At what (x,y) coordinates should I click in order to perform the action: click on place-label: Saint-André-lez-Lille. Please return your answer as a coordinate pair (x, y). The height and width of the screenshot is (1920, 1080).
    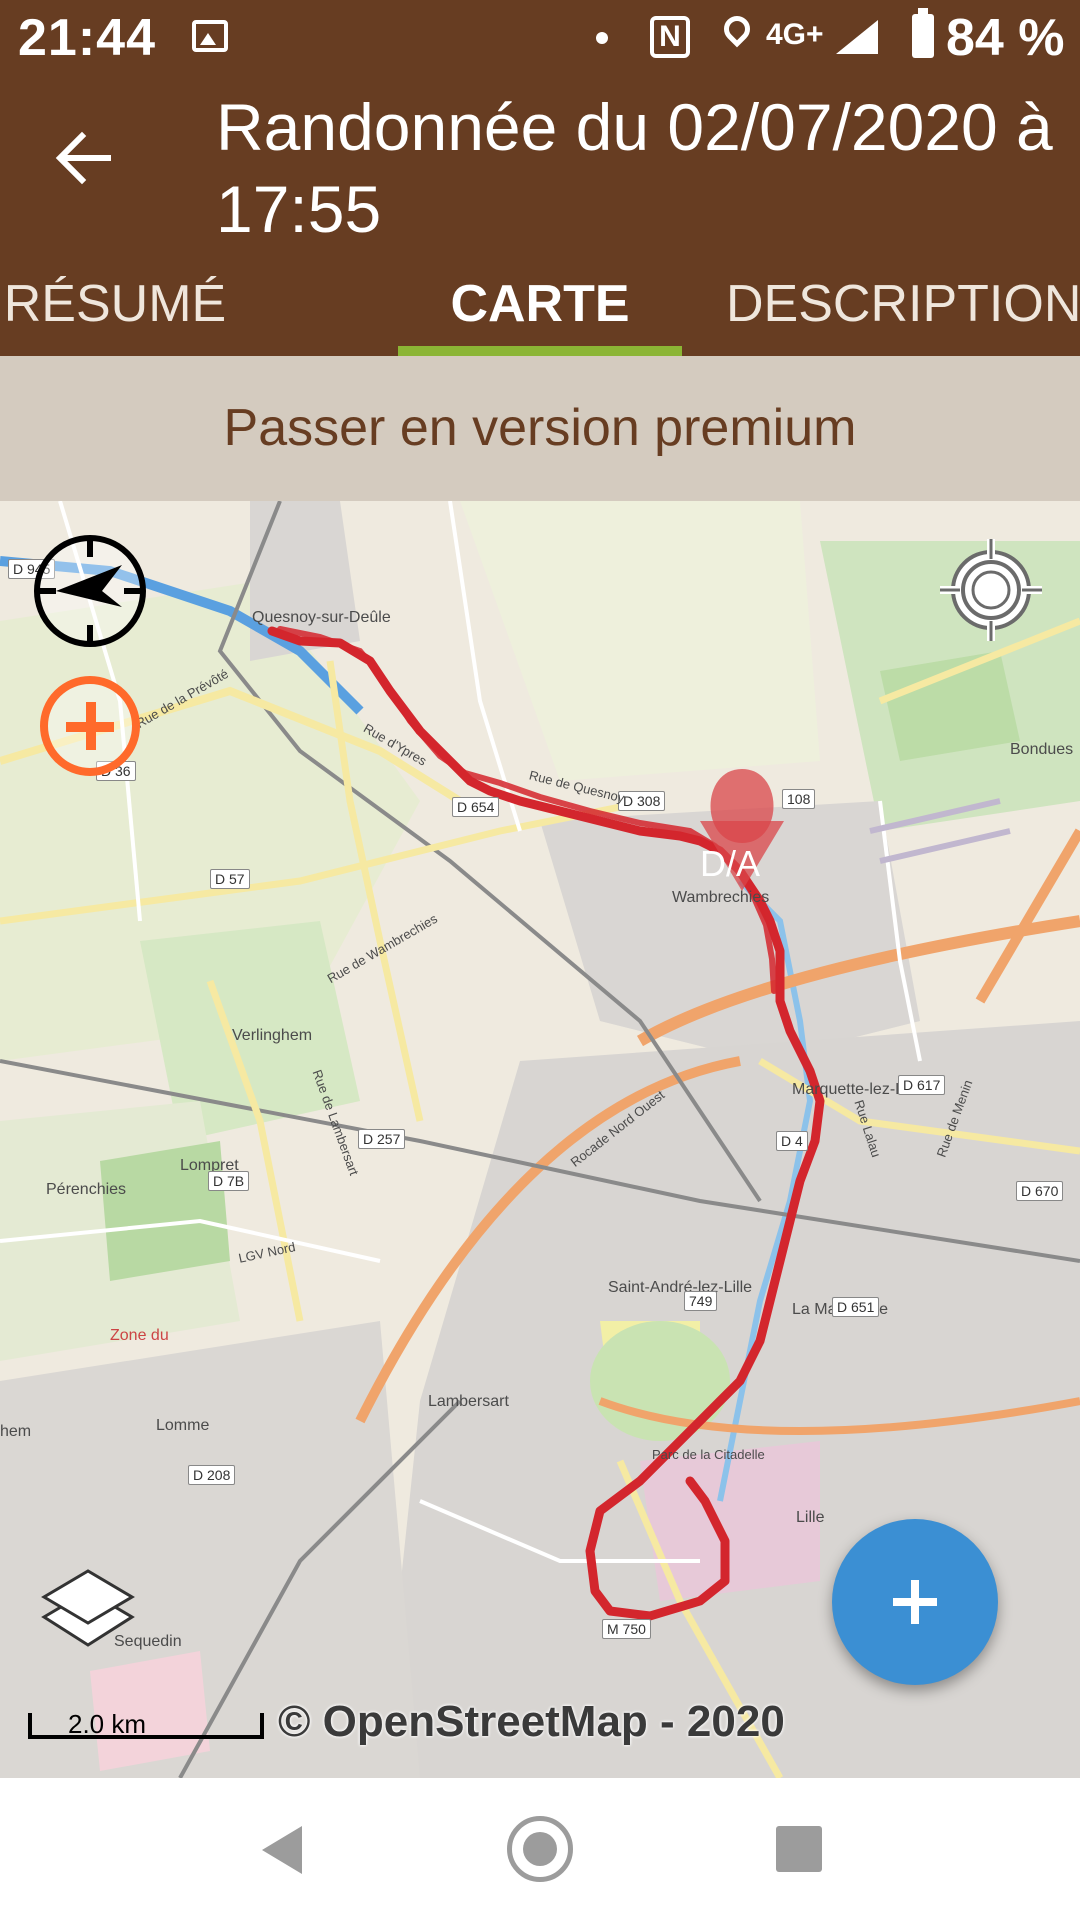
    Looking at the image, I should click on (680, 1287).